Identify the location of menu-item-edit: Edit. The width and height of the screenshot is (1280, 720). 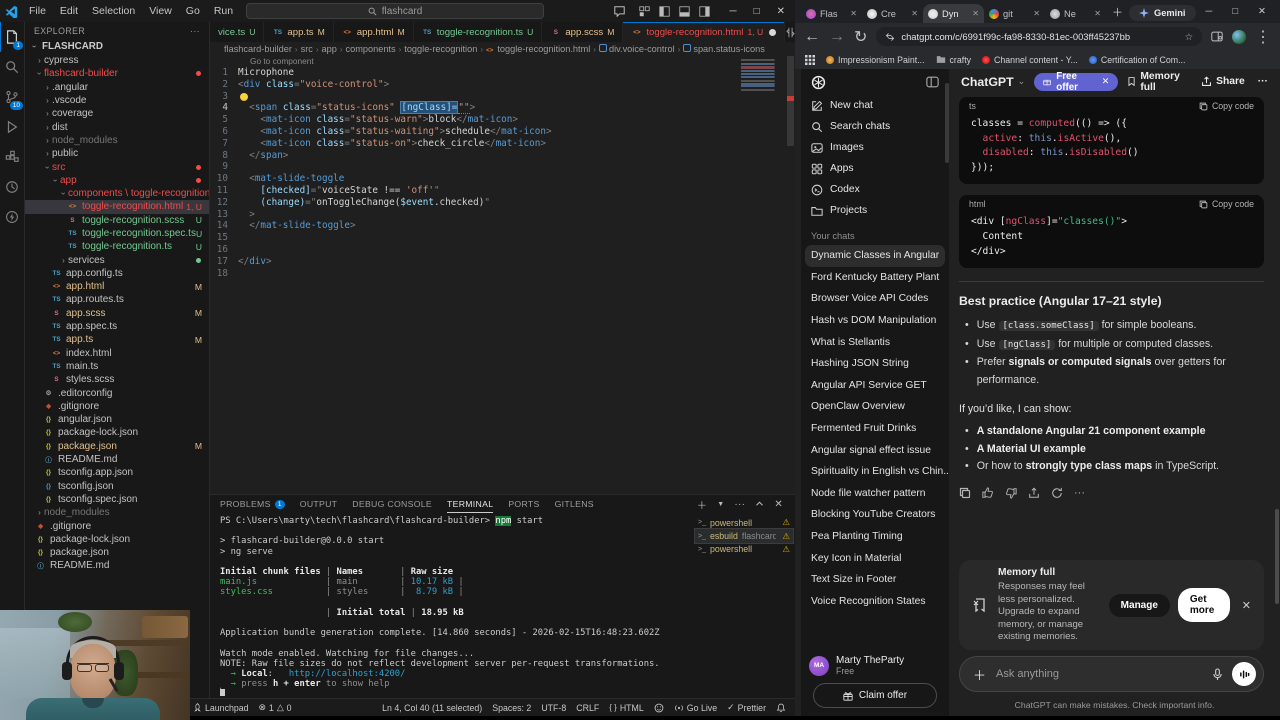
(69, 11).